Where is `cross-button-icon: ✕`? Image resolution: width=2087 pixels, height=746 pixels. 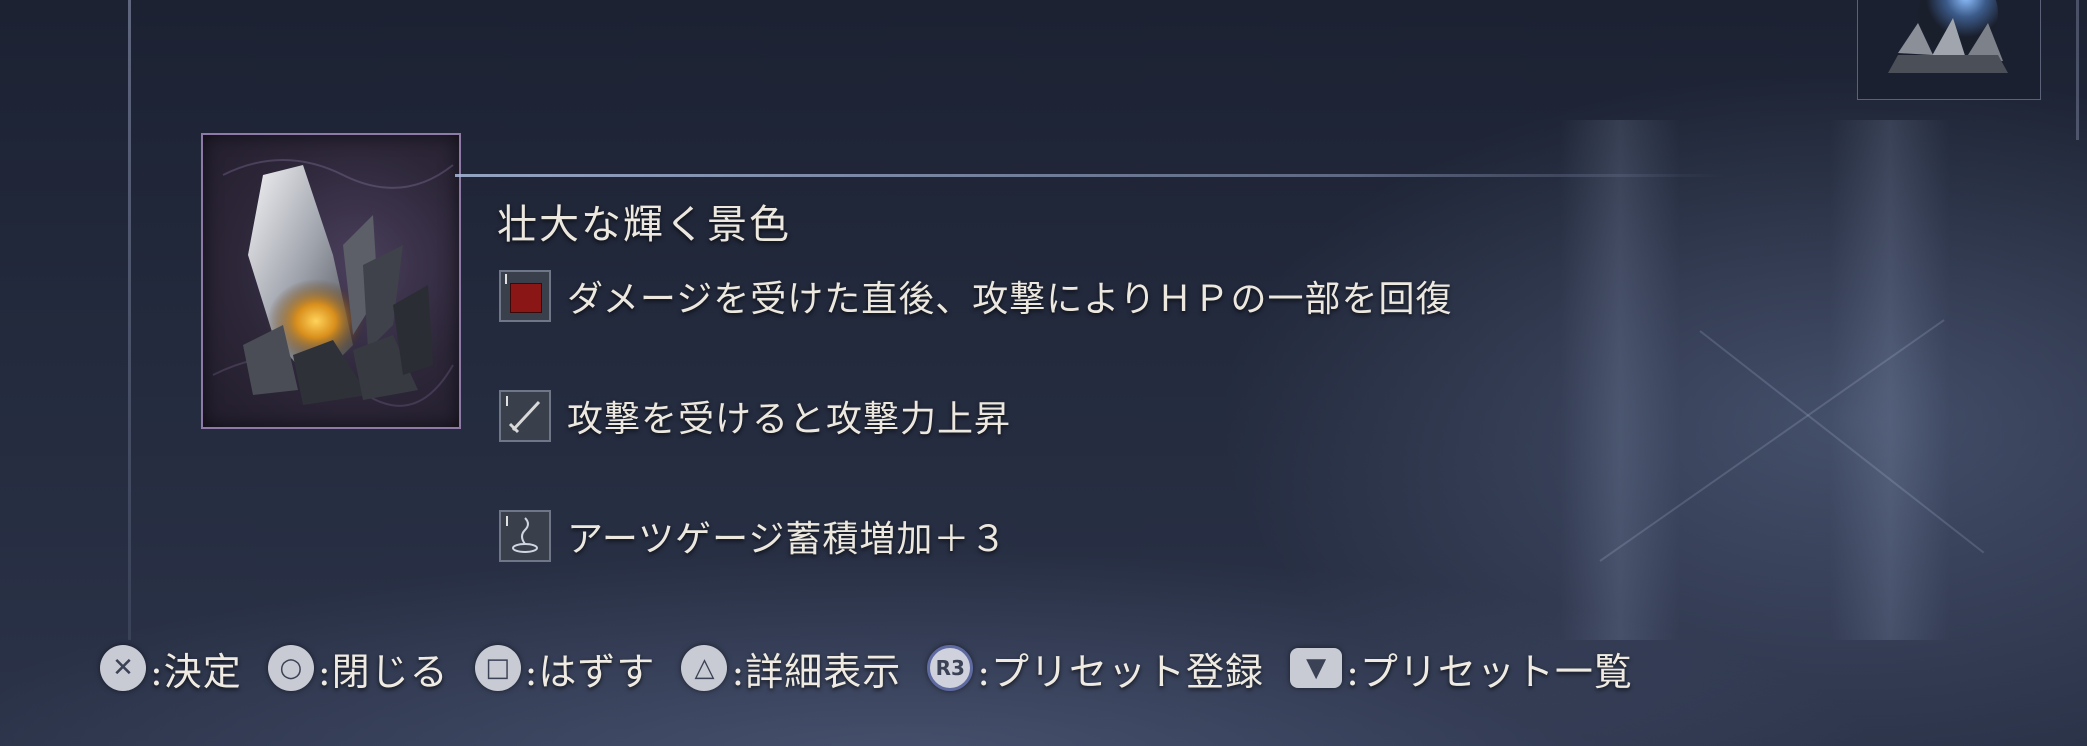
cross-button-icon: ✕ is located at coordinates (123, 668).